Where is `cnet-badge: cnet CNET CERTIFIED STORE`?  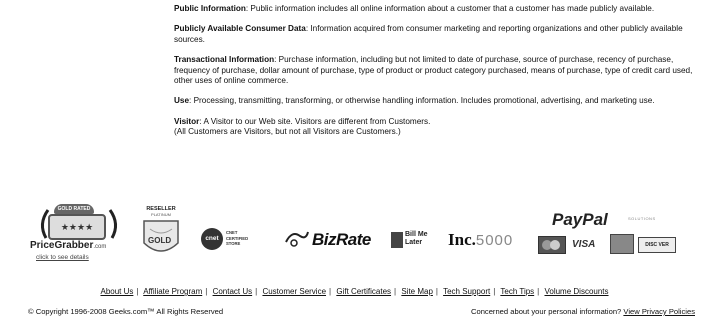
cnet-badge: cnet CNET CERTIFIED STORE is located at coordinates (232, 240).